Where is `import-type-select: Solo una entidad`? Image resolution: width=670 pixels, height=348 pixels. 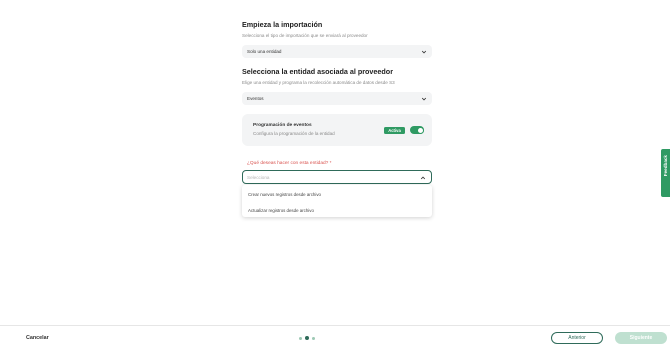
import-type-select: Solo una entidad is located at coordinates (337, 51).